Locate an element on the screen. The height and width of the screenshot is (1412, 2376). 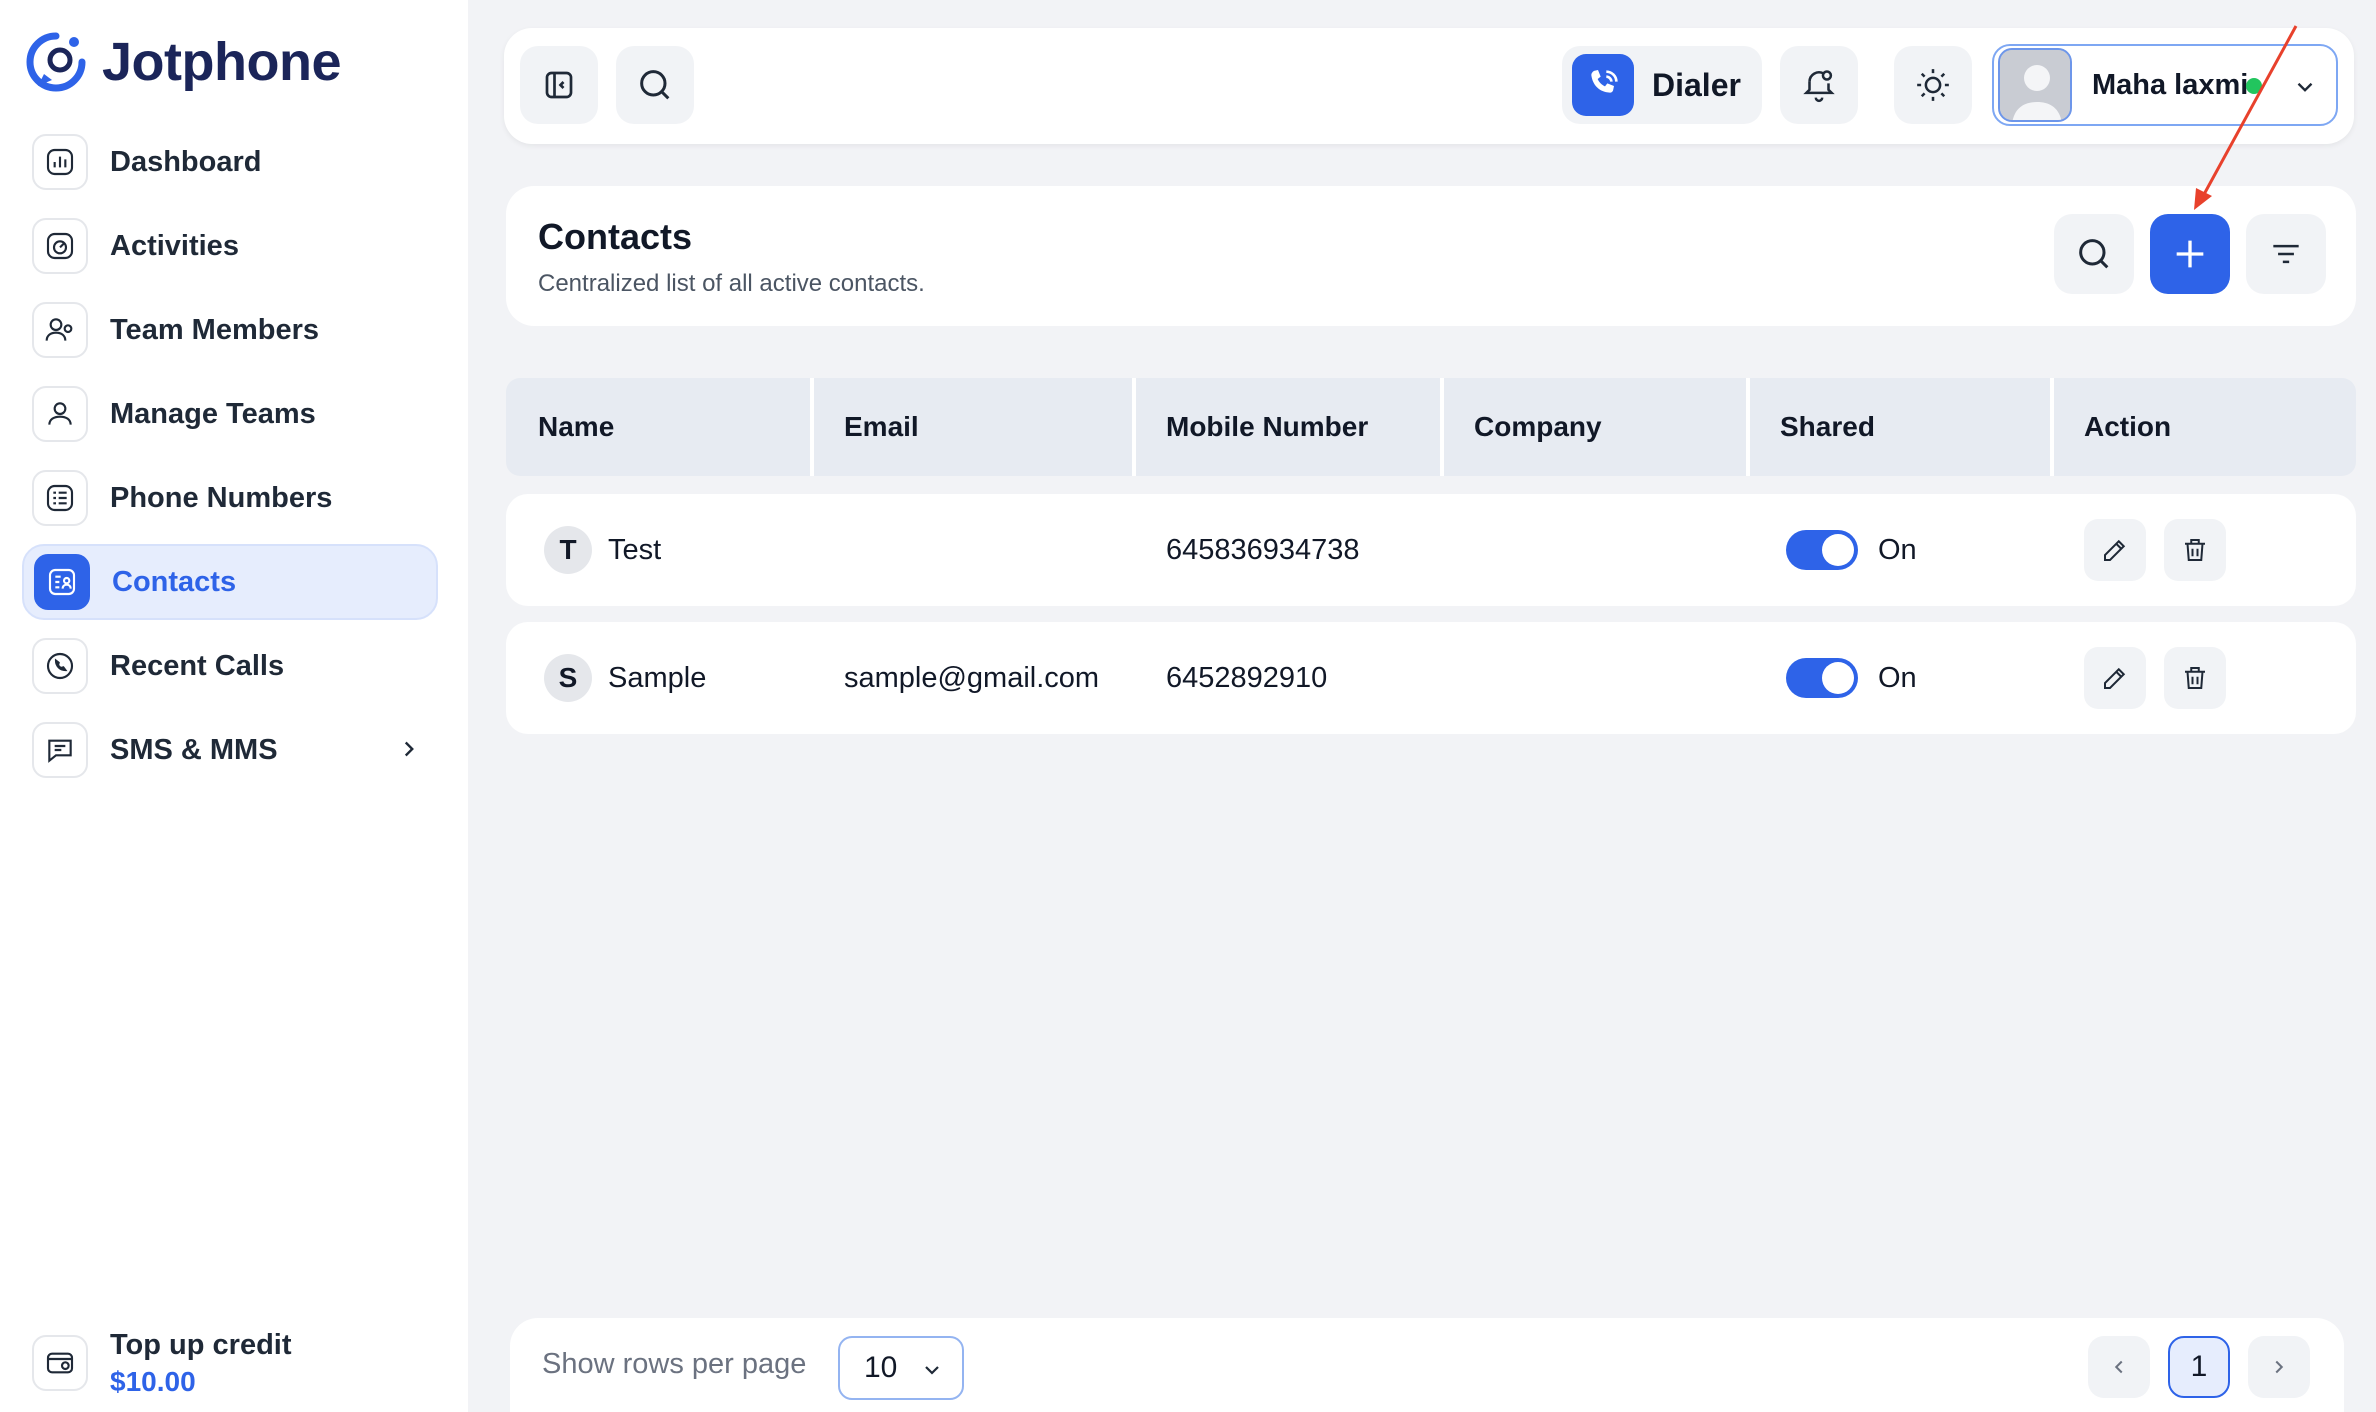
app-logo: Jotphone is located at coordinates (182, 62).